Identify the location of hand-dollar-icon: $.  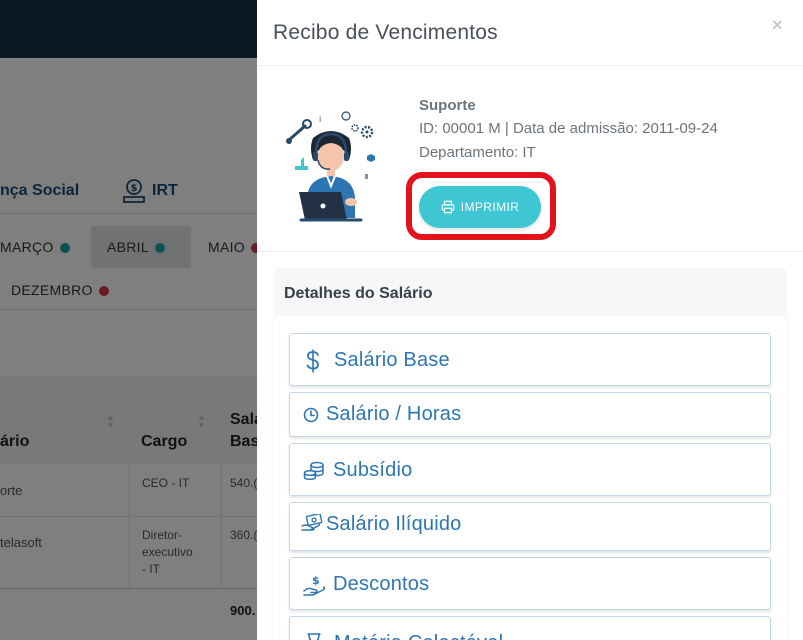
(315, 584).